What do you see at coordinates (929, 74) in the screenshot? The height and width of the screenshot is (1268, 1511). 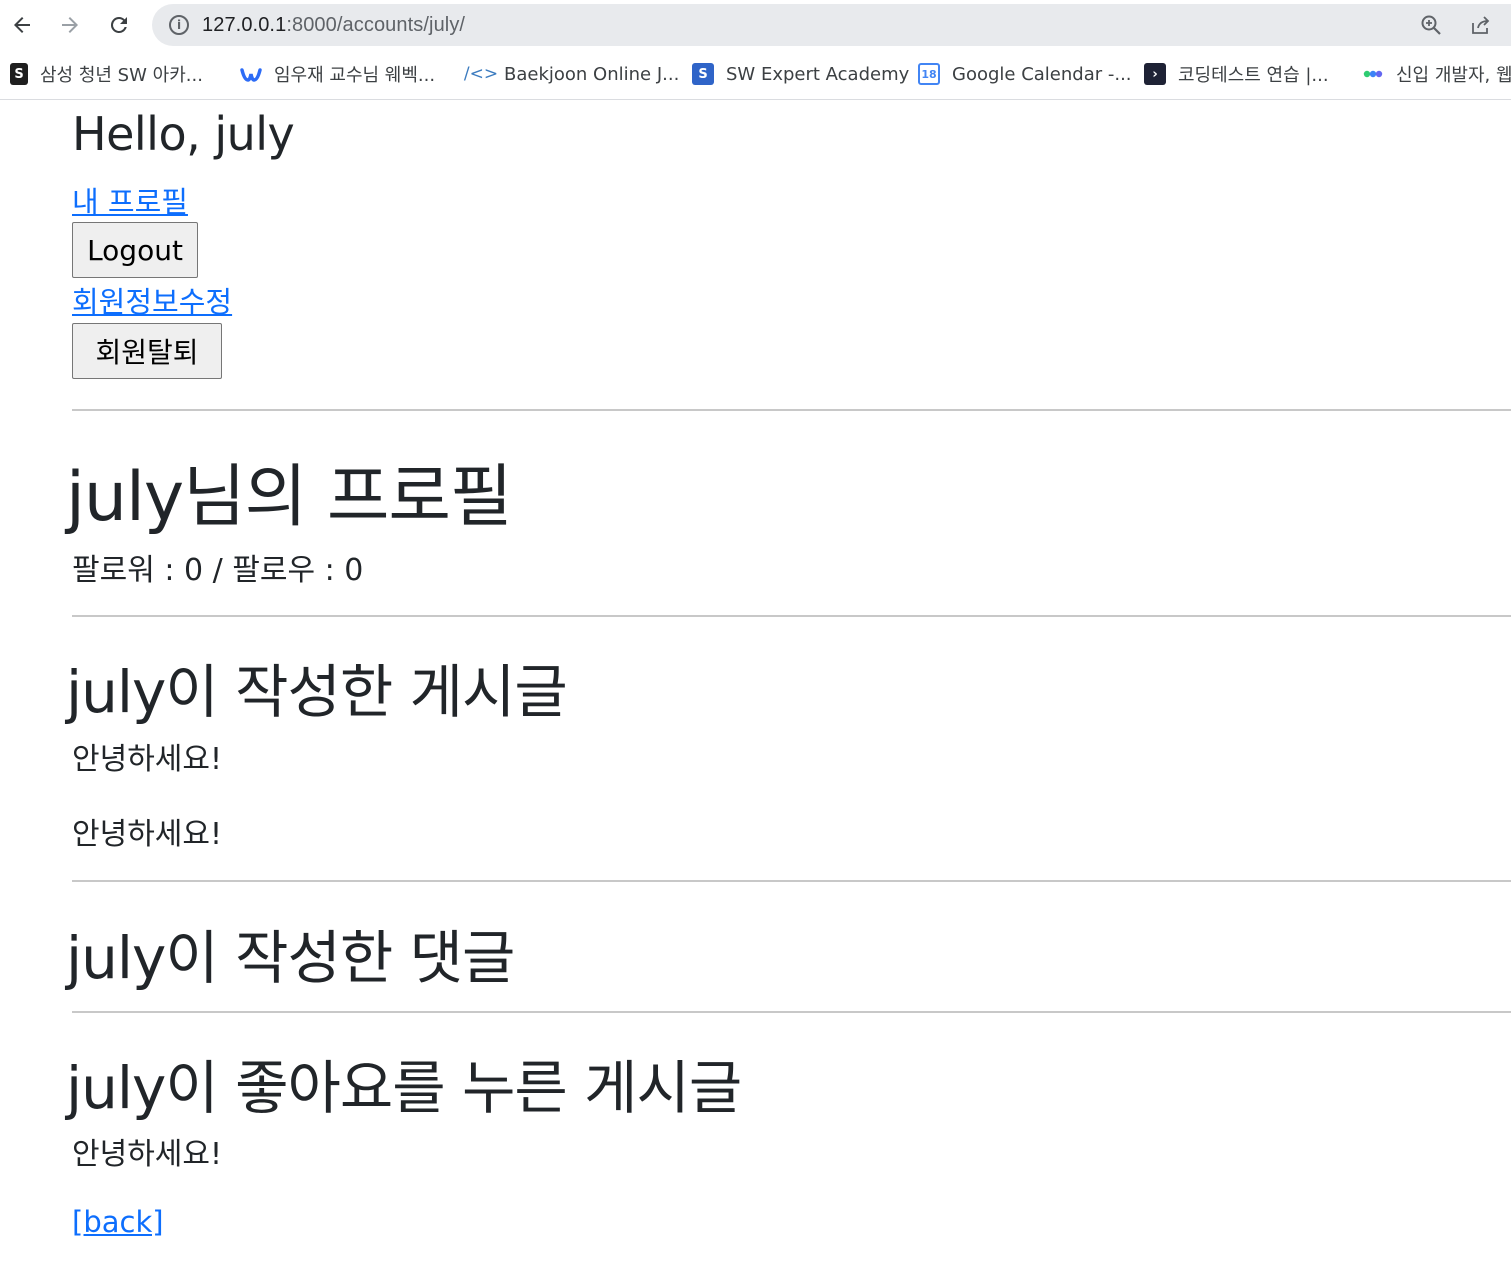 I see `calendar-icon: 18` at bounding box center [929, 74].